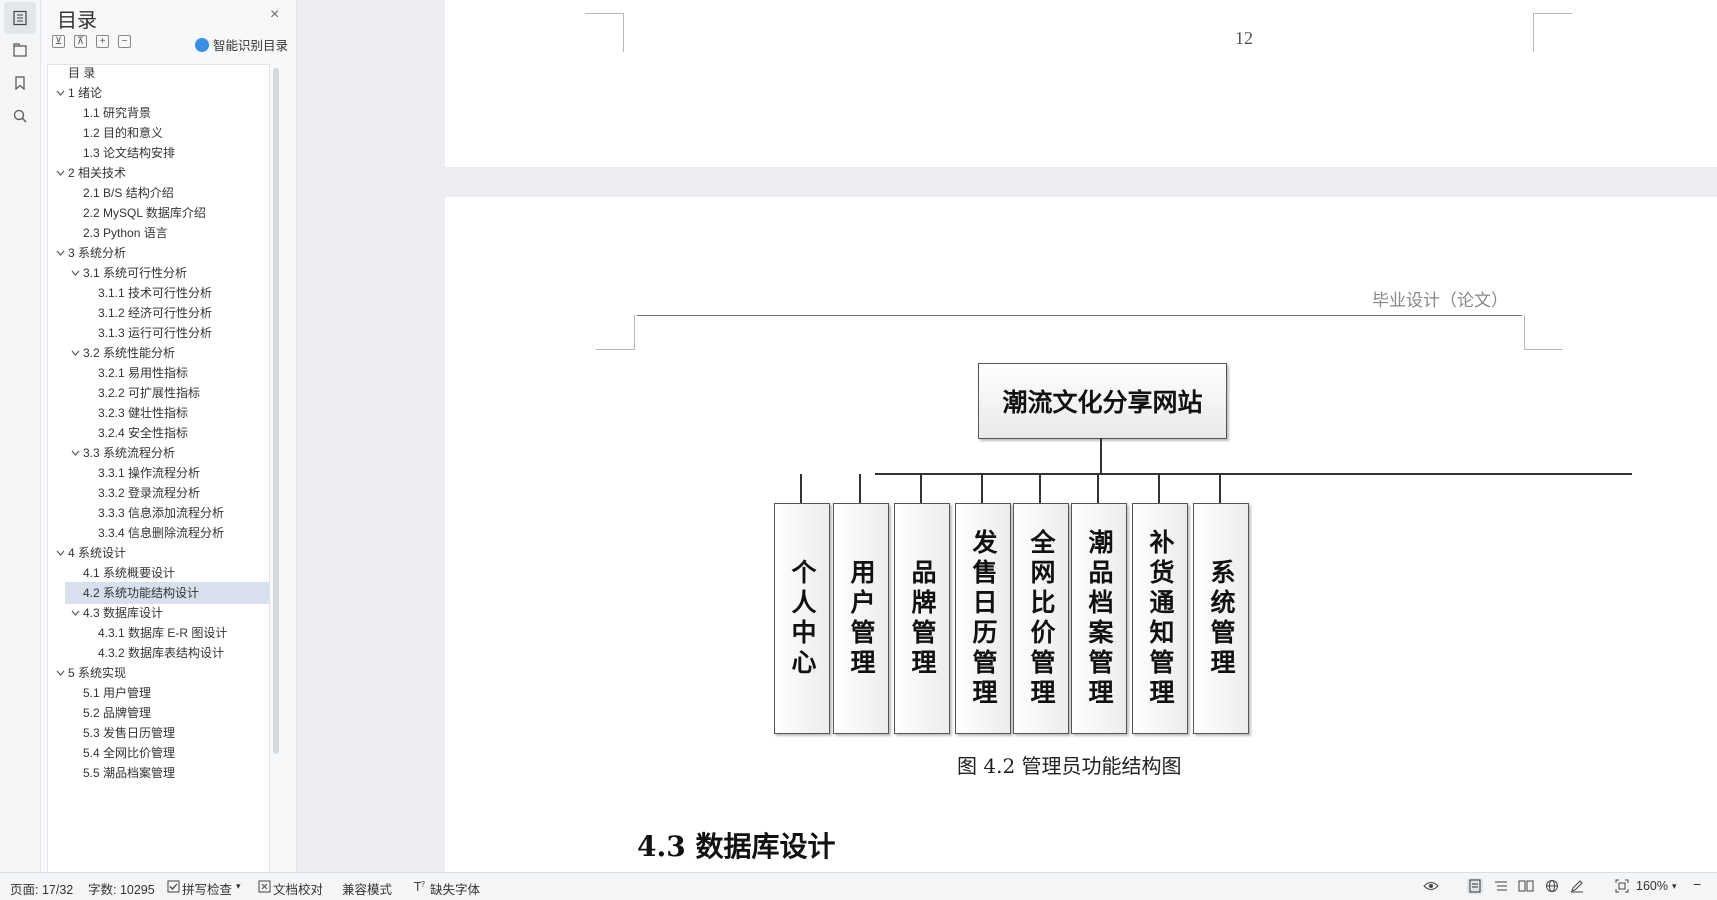  I want to click on add-entry-icon: +, so click(102, 41).